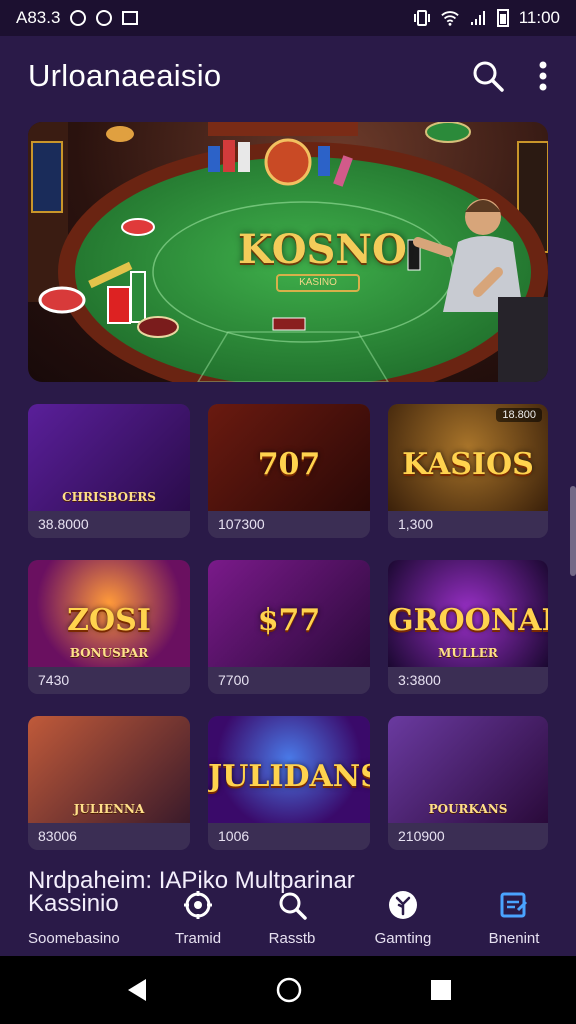  I want to click on vibrate-icon, so click(421, 18).